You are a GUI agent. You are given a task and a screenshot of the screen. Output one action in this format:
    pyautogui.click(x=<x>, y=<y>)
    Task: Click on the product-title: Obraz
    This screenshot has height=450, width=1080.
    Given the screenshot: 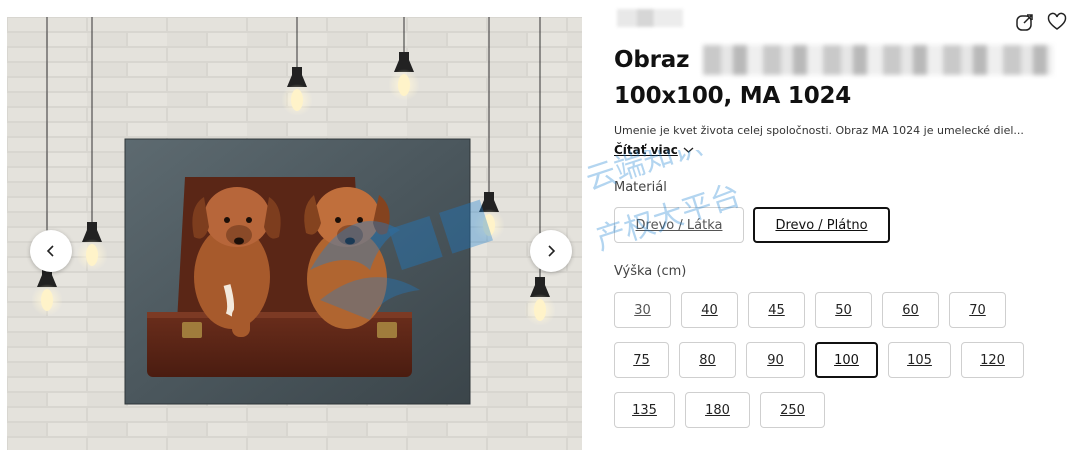 What is the action you would take?
    pyautogui.click(x=652, y=60)
    